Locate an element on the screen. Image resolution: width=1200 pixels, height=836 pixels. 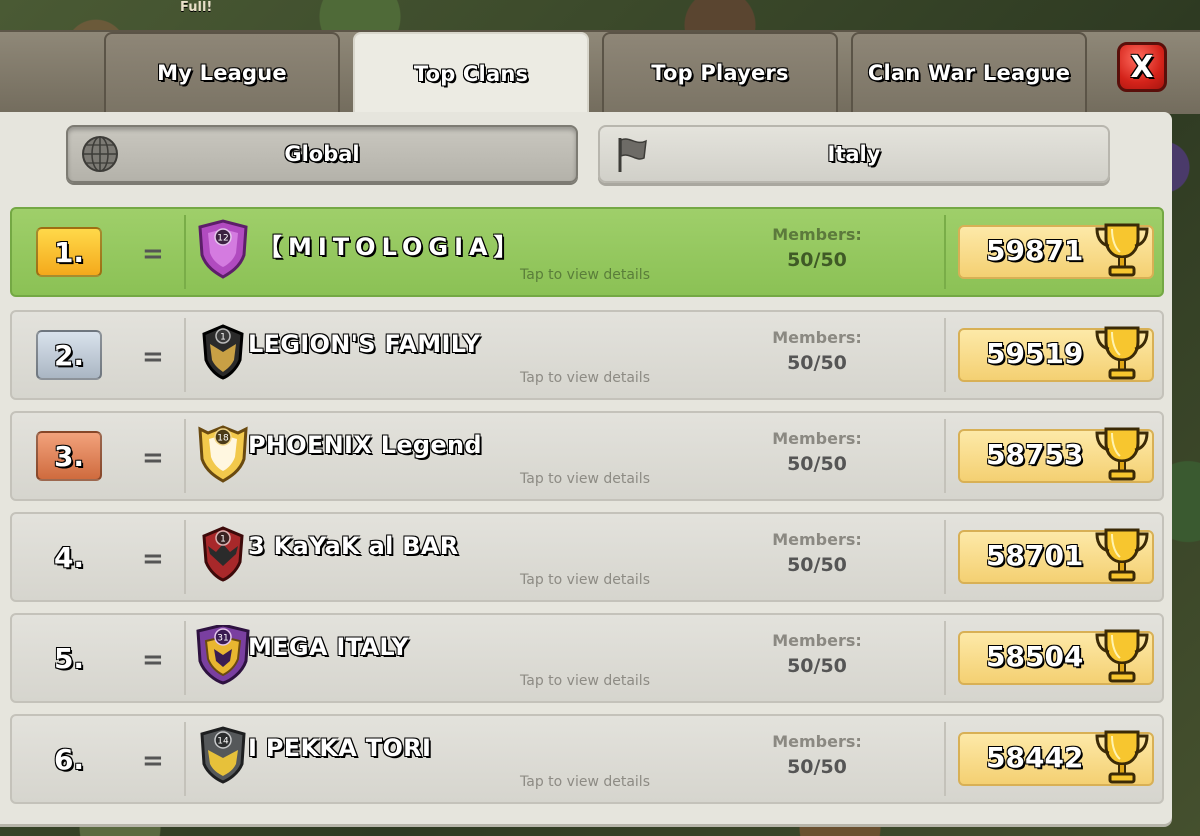
trophy-count: 58701 is located at coordinates (1035, 555).